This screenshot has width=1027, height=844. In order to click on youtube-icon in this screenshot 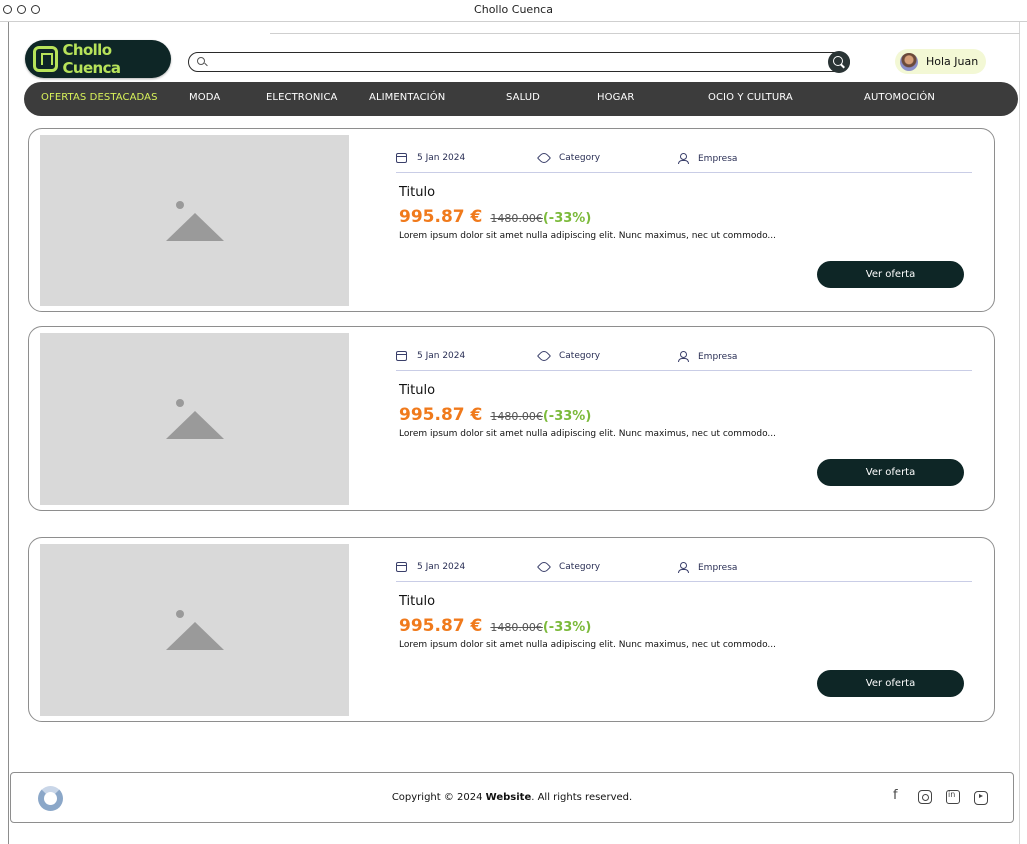, I will do `click(981, 798)`.